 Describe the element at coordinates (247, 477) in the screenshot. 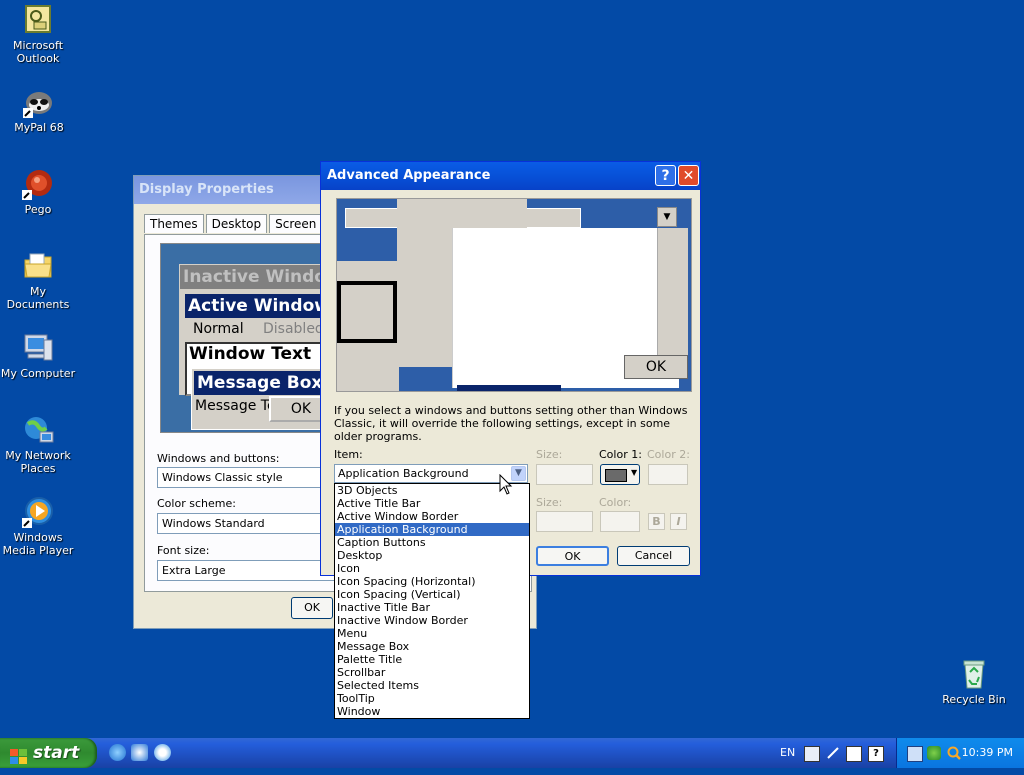

I see `windows-buttons-select: Windows Classic style` at that location.